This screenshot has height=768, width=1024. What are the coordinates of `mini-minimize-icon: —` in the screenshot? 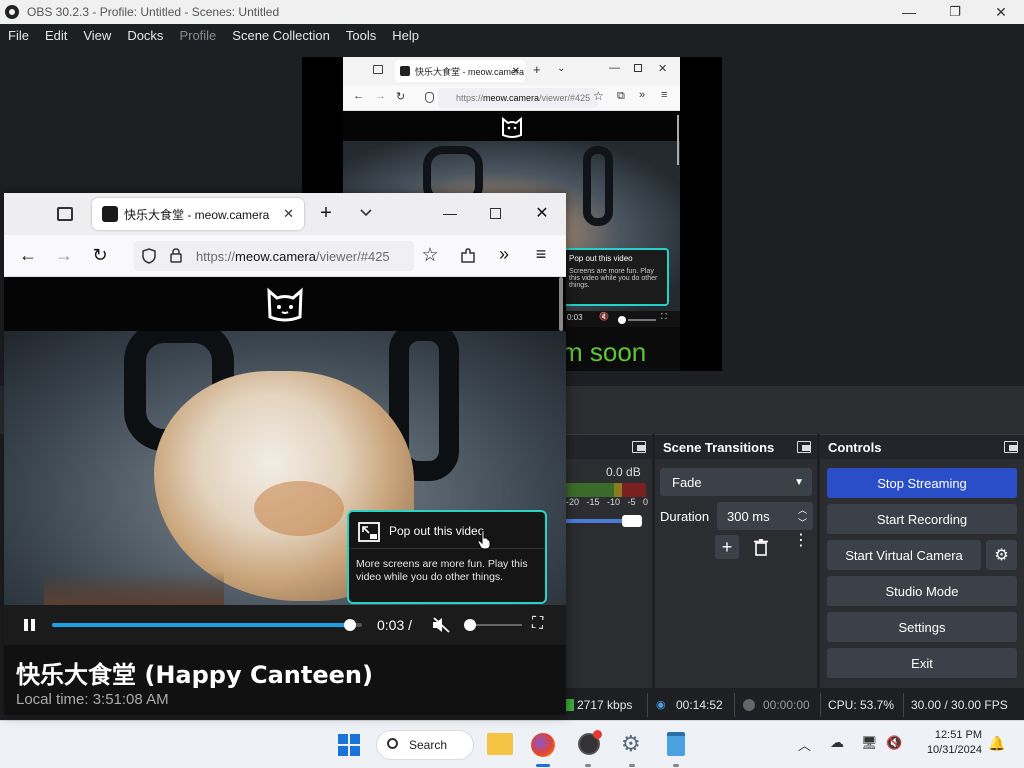 It's located at (614, 68).